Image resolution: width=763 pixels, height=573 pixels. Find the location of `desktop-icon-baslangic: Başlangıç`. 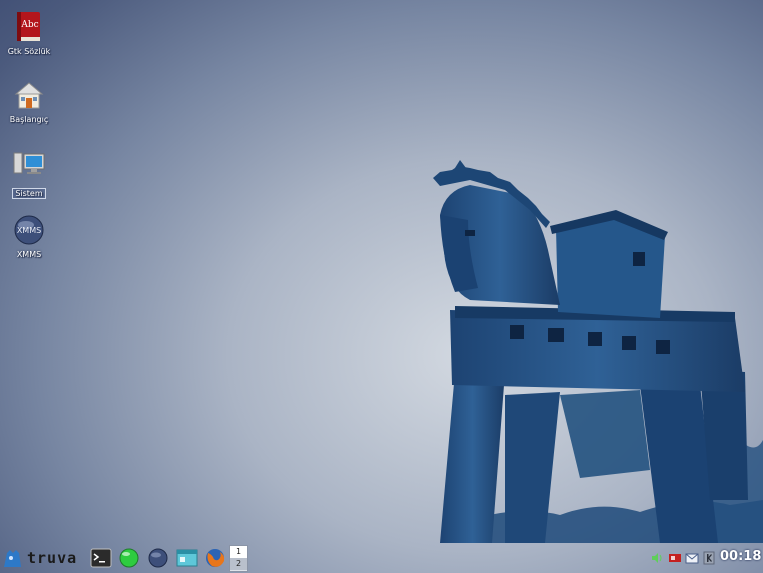

desktop-icon-baslangic: Başlangıç is located at coordinates (29, 101).